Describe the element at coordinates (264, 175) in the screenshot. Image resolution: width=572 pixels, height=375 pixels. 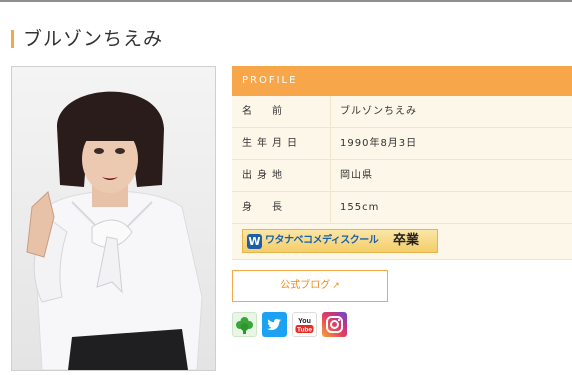
I see `row-label: 出身地` at that location.